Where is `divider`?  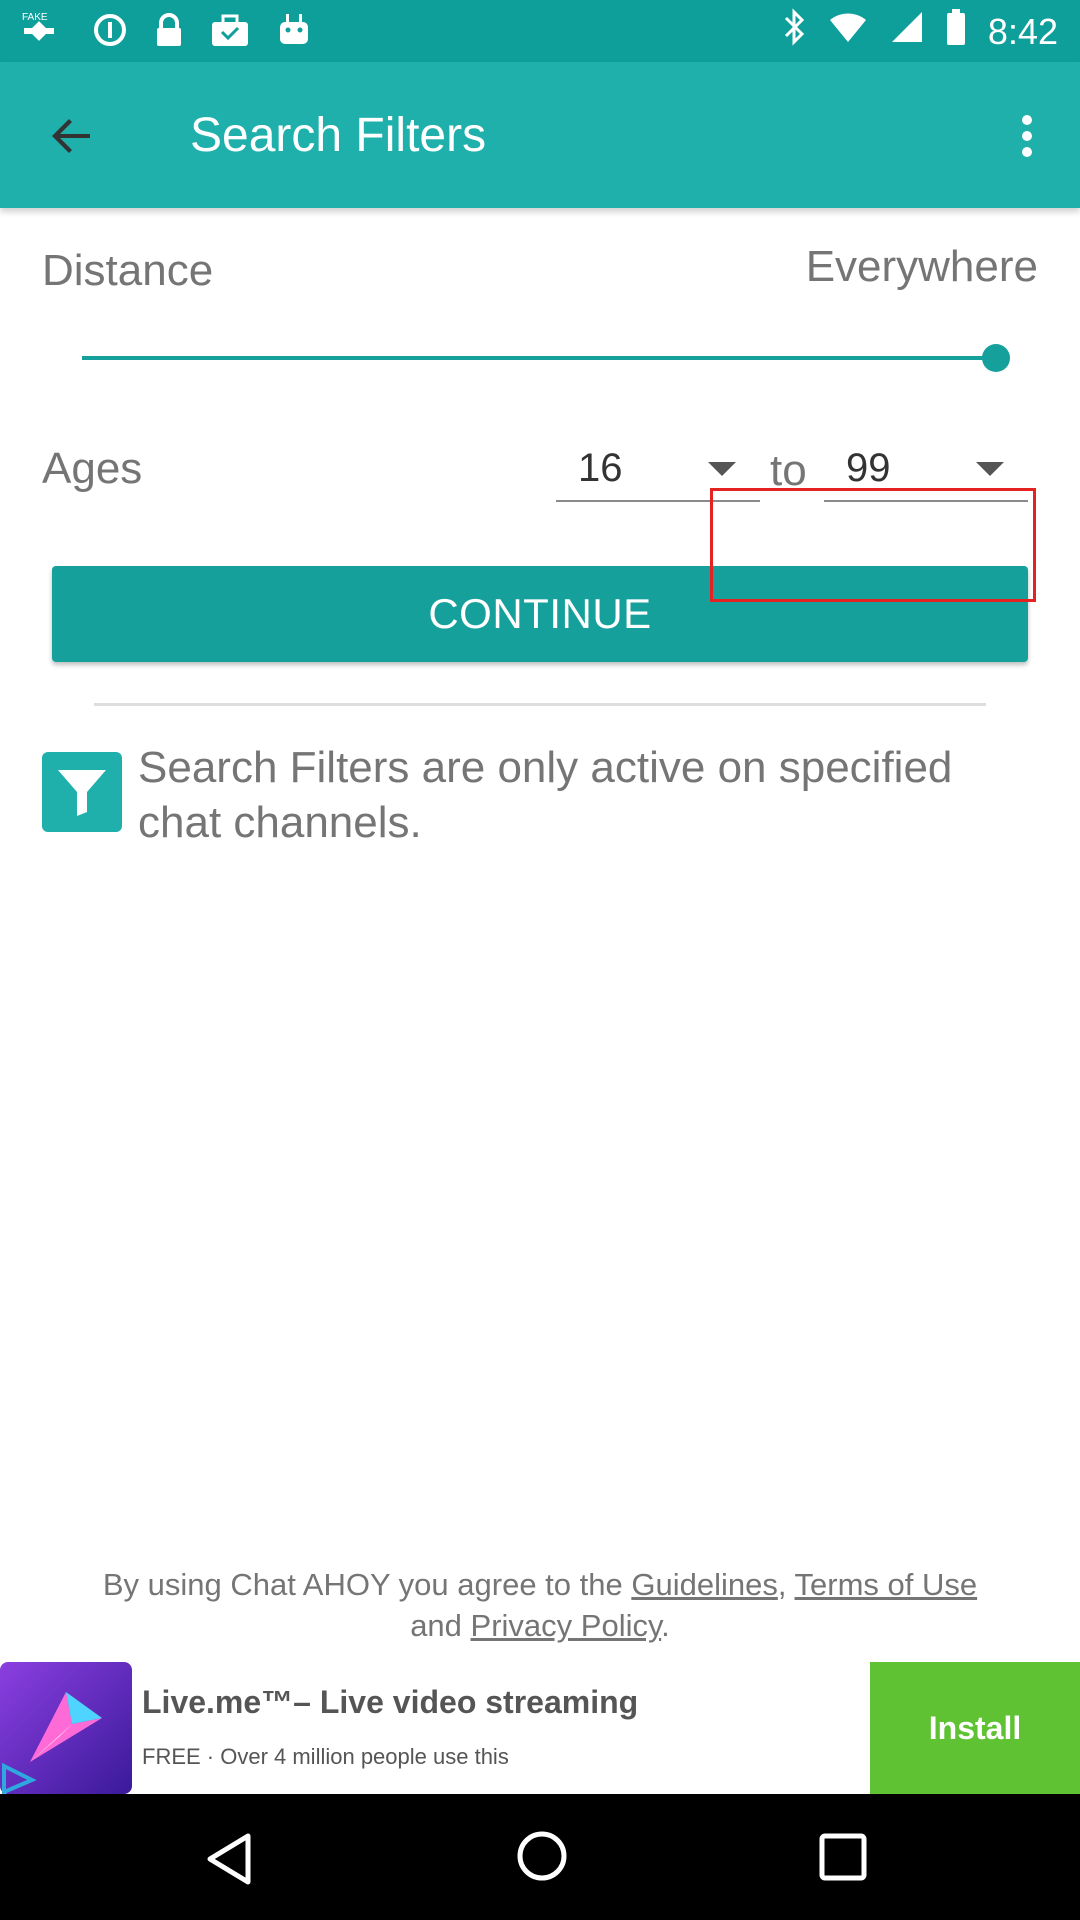
divider is located at coordinates (540, 704).